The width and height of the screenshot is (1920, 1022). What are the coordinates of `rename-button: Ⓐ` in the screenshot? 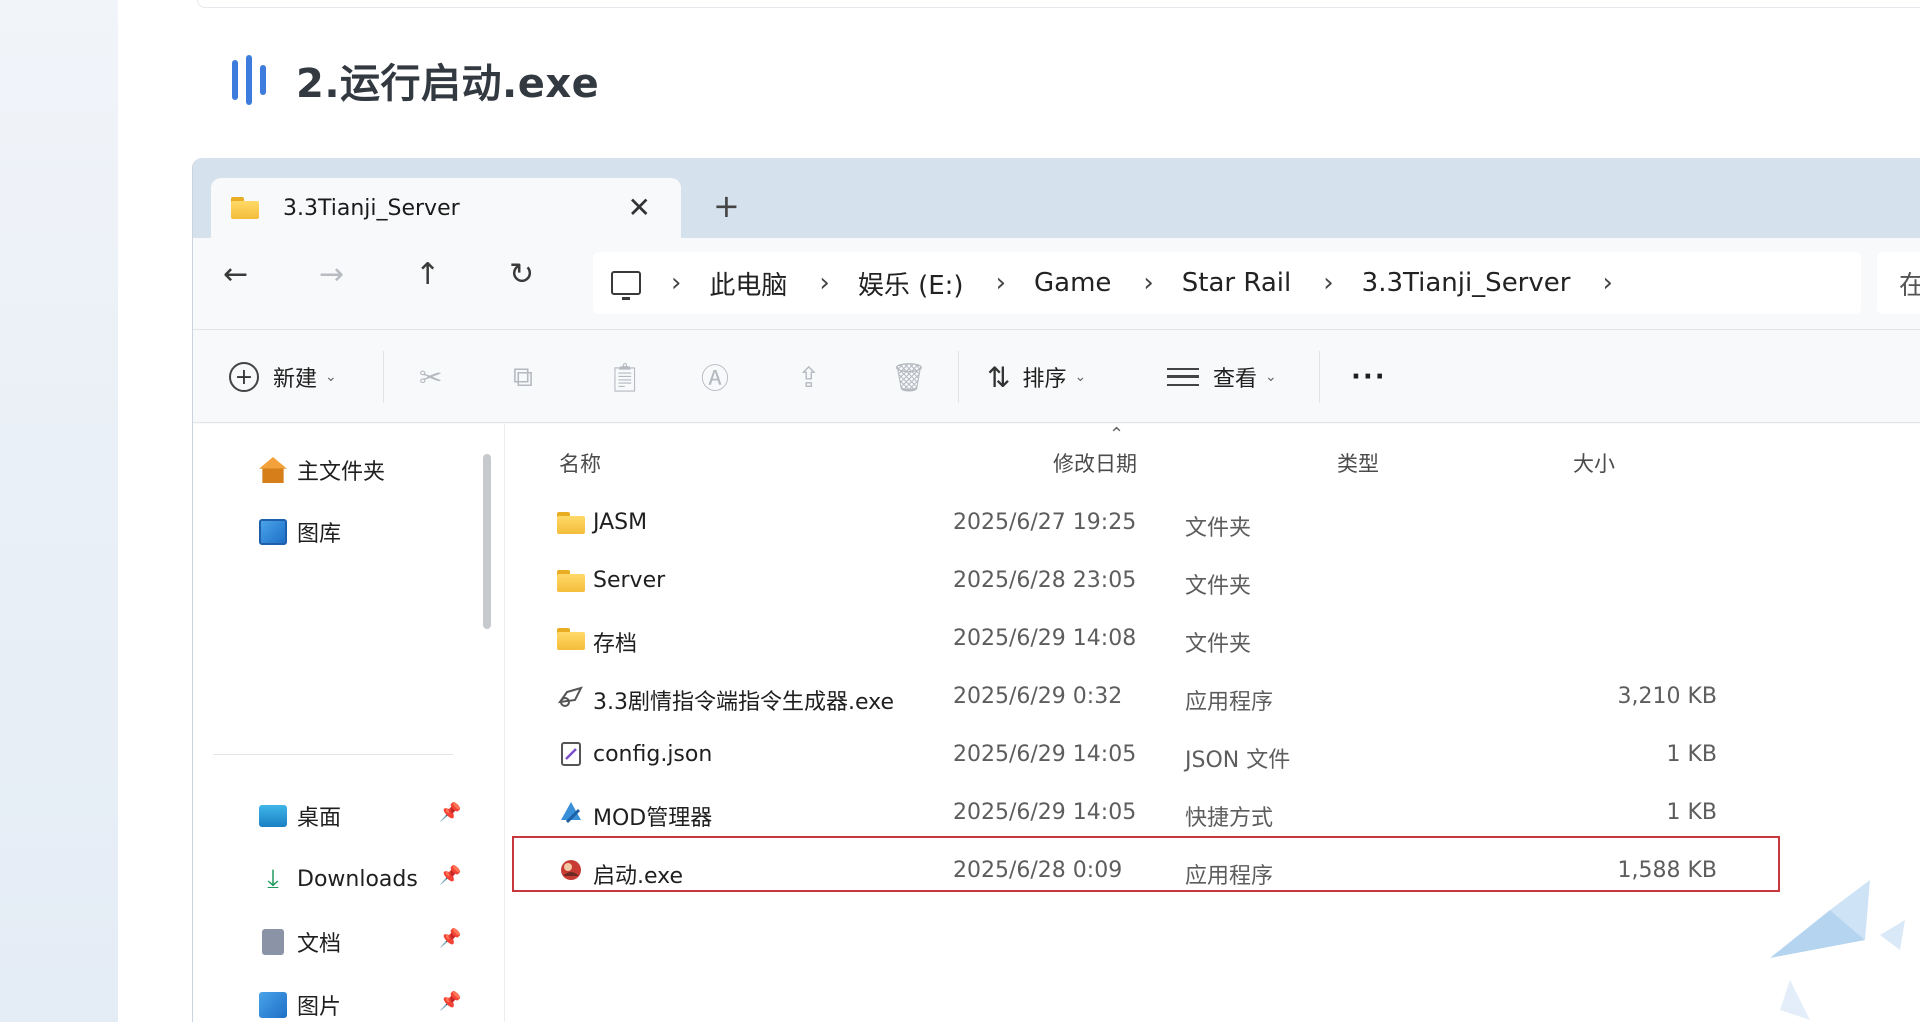 It's located at (715, 377).